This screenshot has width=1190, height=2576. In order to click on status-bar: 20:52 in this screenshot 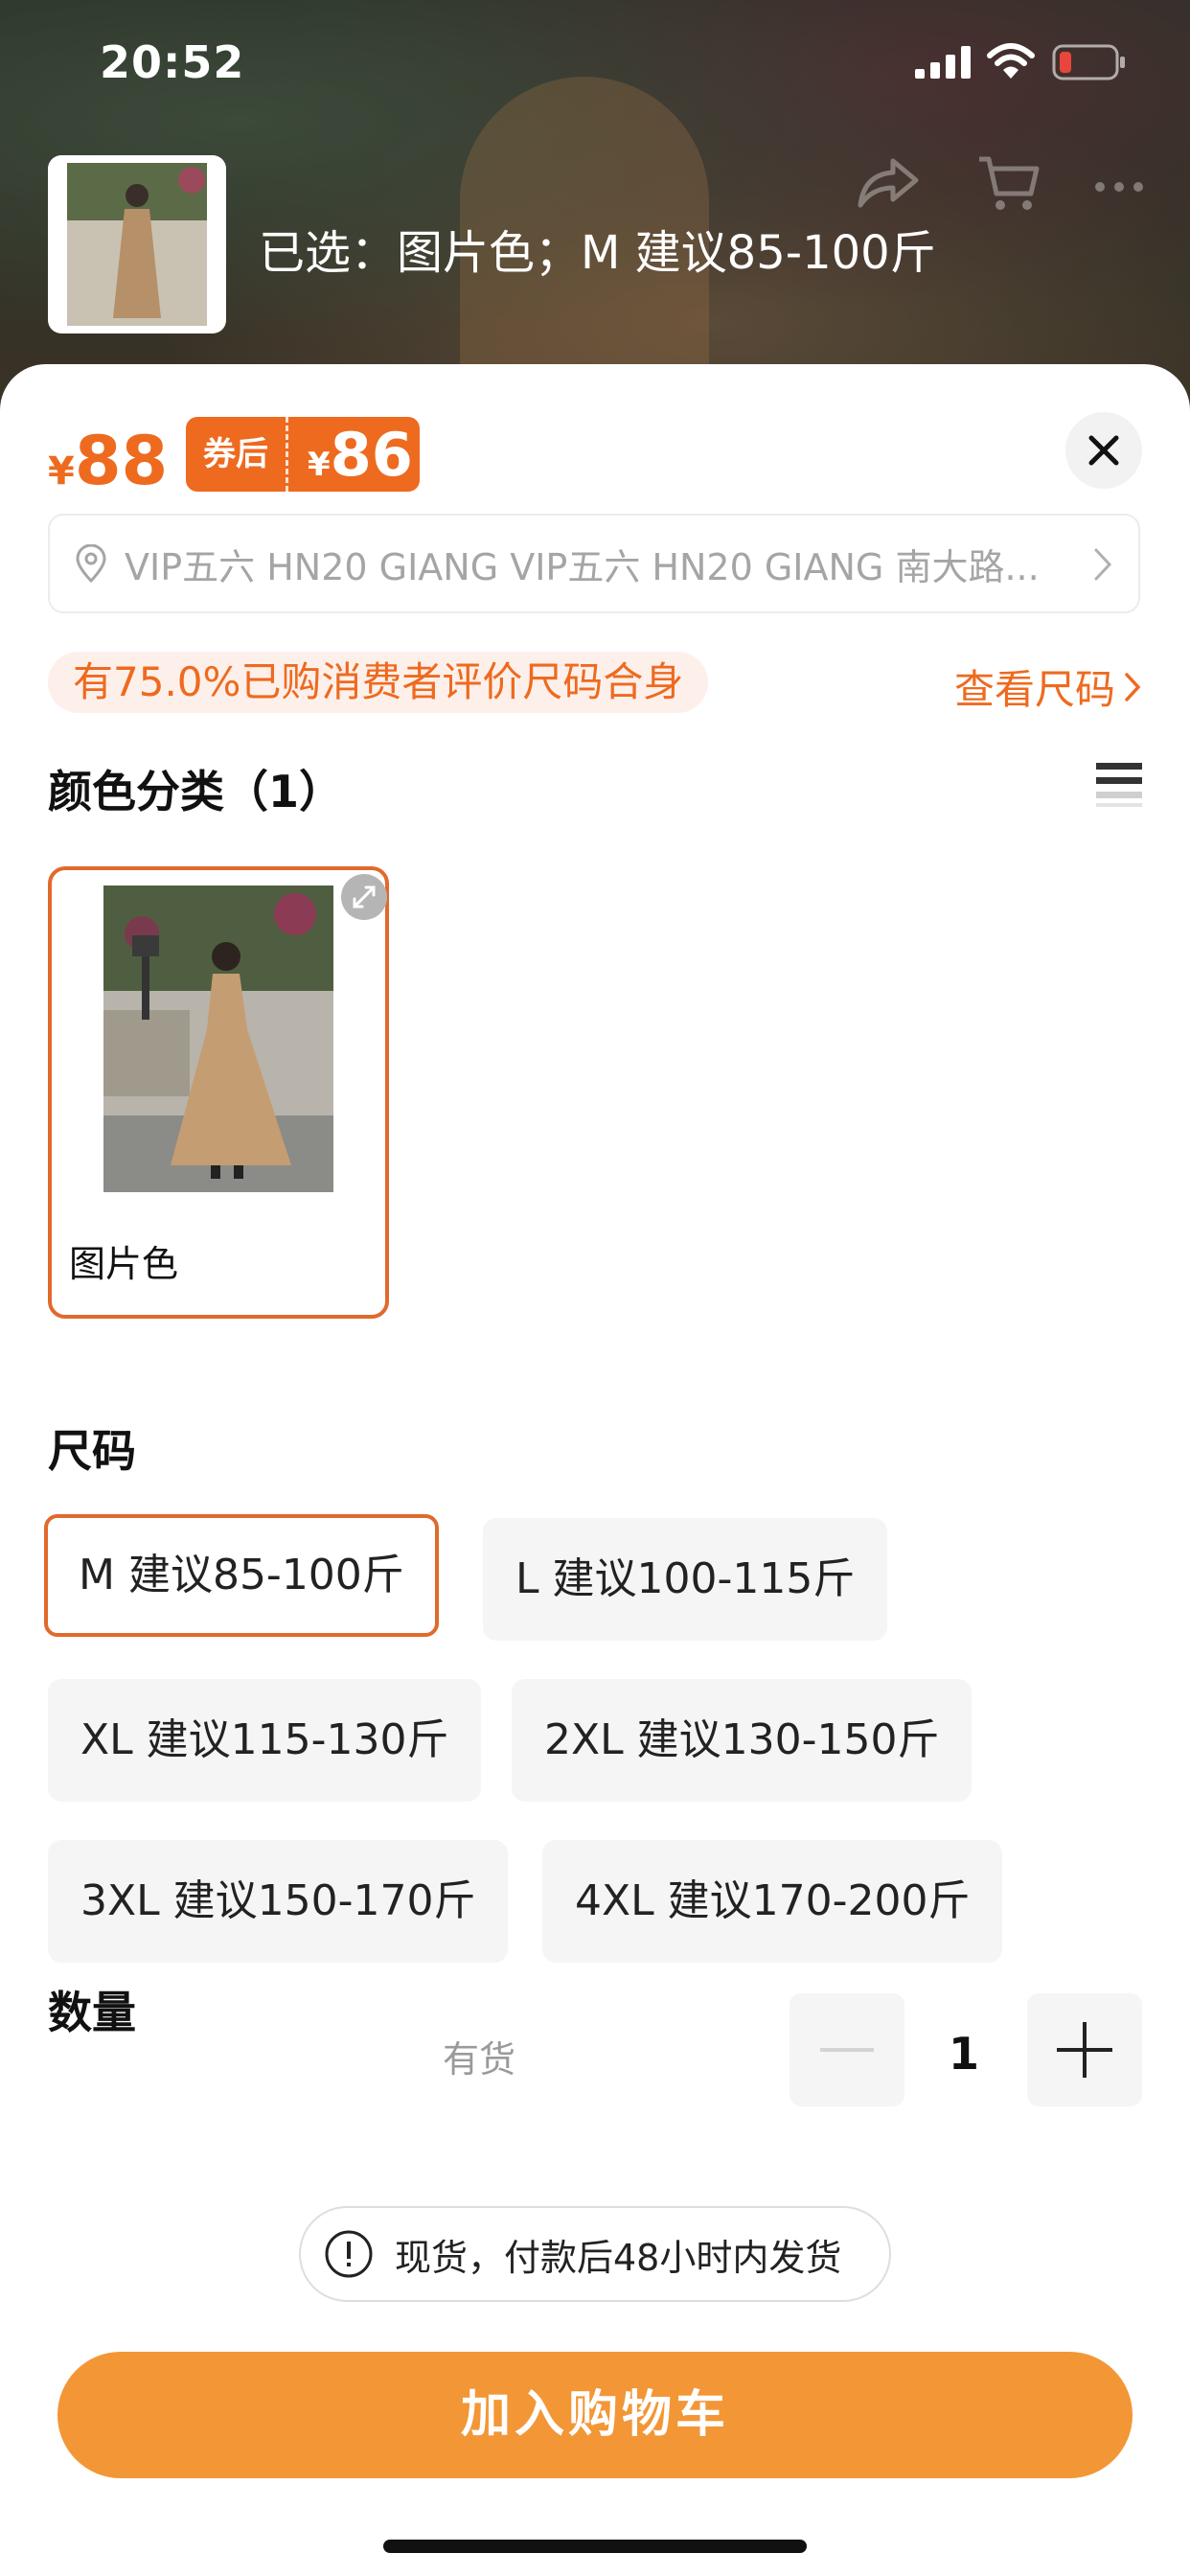, I will do `click(595, 63)`.